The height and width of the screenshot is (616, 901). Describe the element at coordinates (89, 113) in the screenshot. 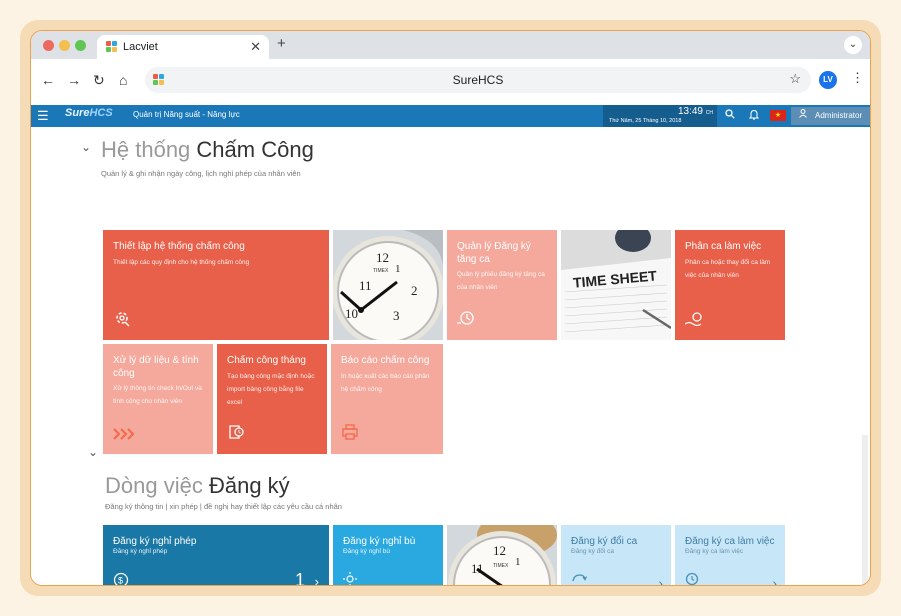

I see `surehcs-logo: SureHCS` at that location.